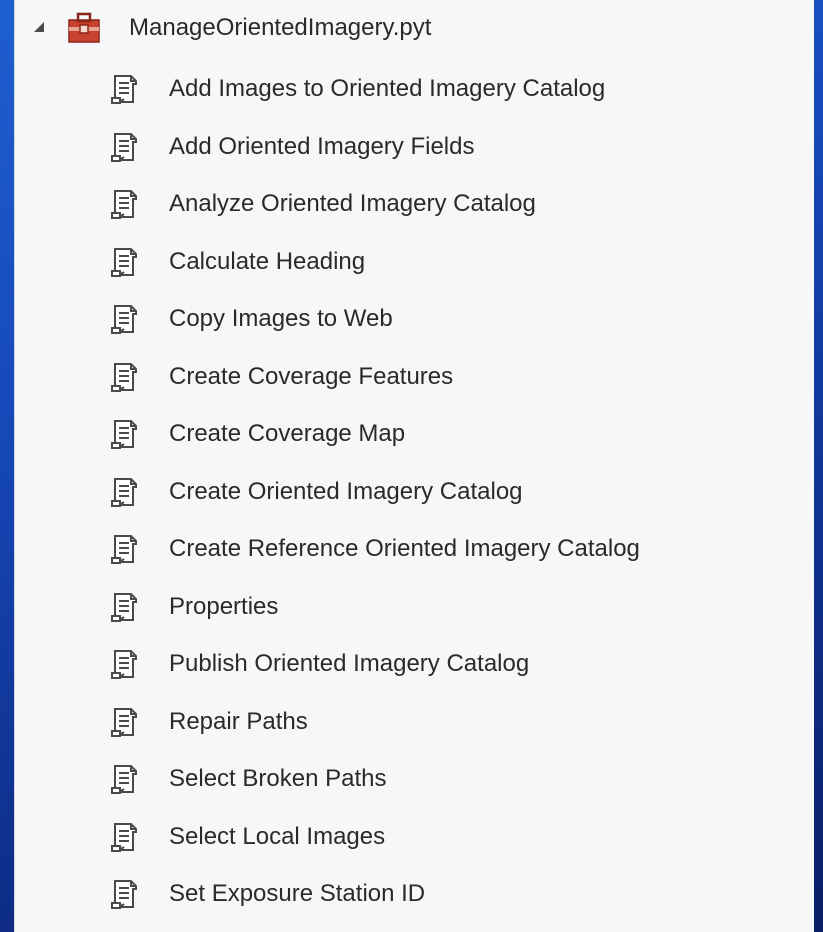 The width and height of the screenshot is (823, 932). I want to click on tool-item: Analyze Oriented Imagery Catalog, so click(414, 204).